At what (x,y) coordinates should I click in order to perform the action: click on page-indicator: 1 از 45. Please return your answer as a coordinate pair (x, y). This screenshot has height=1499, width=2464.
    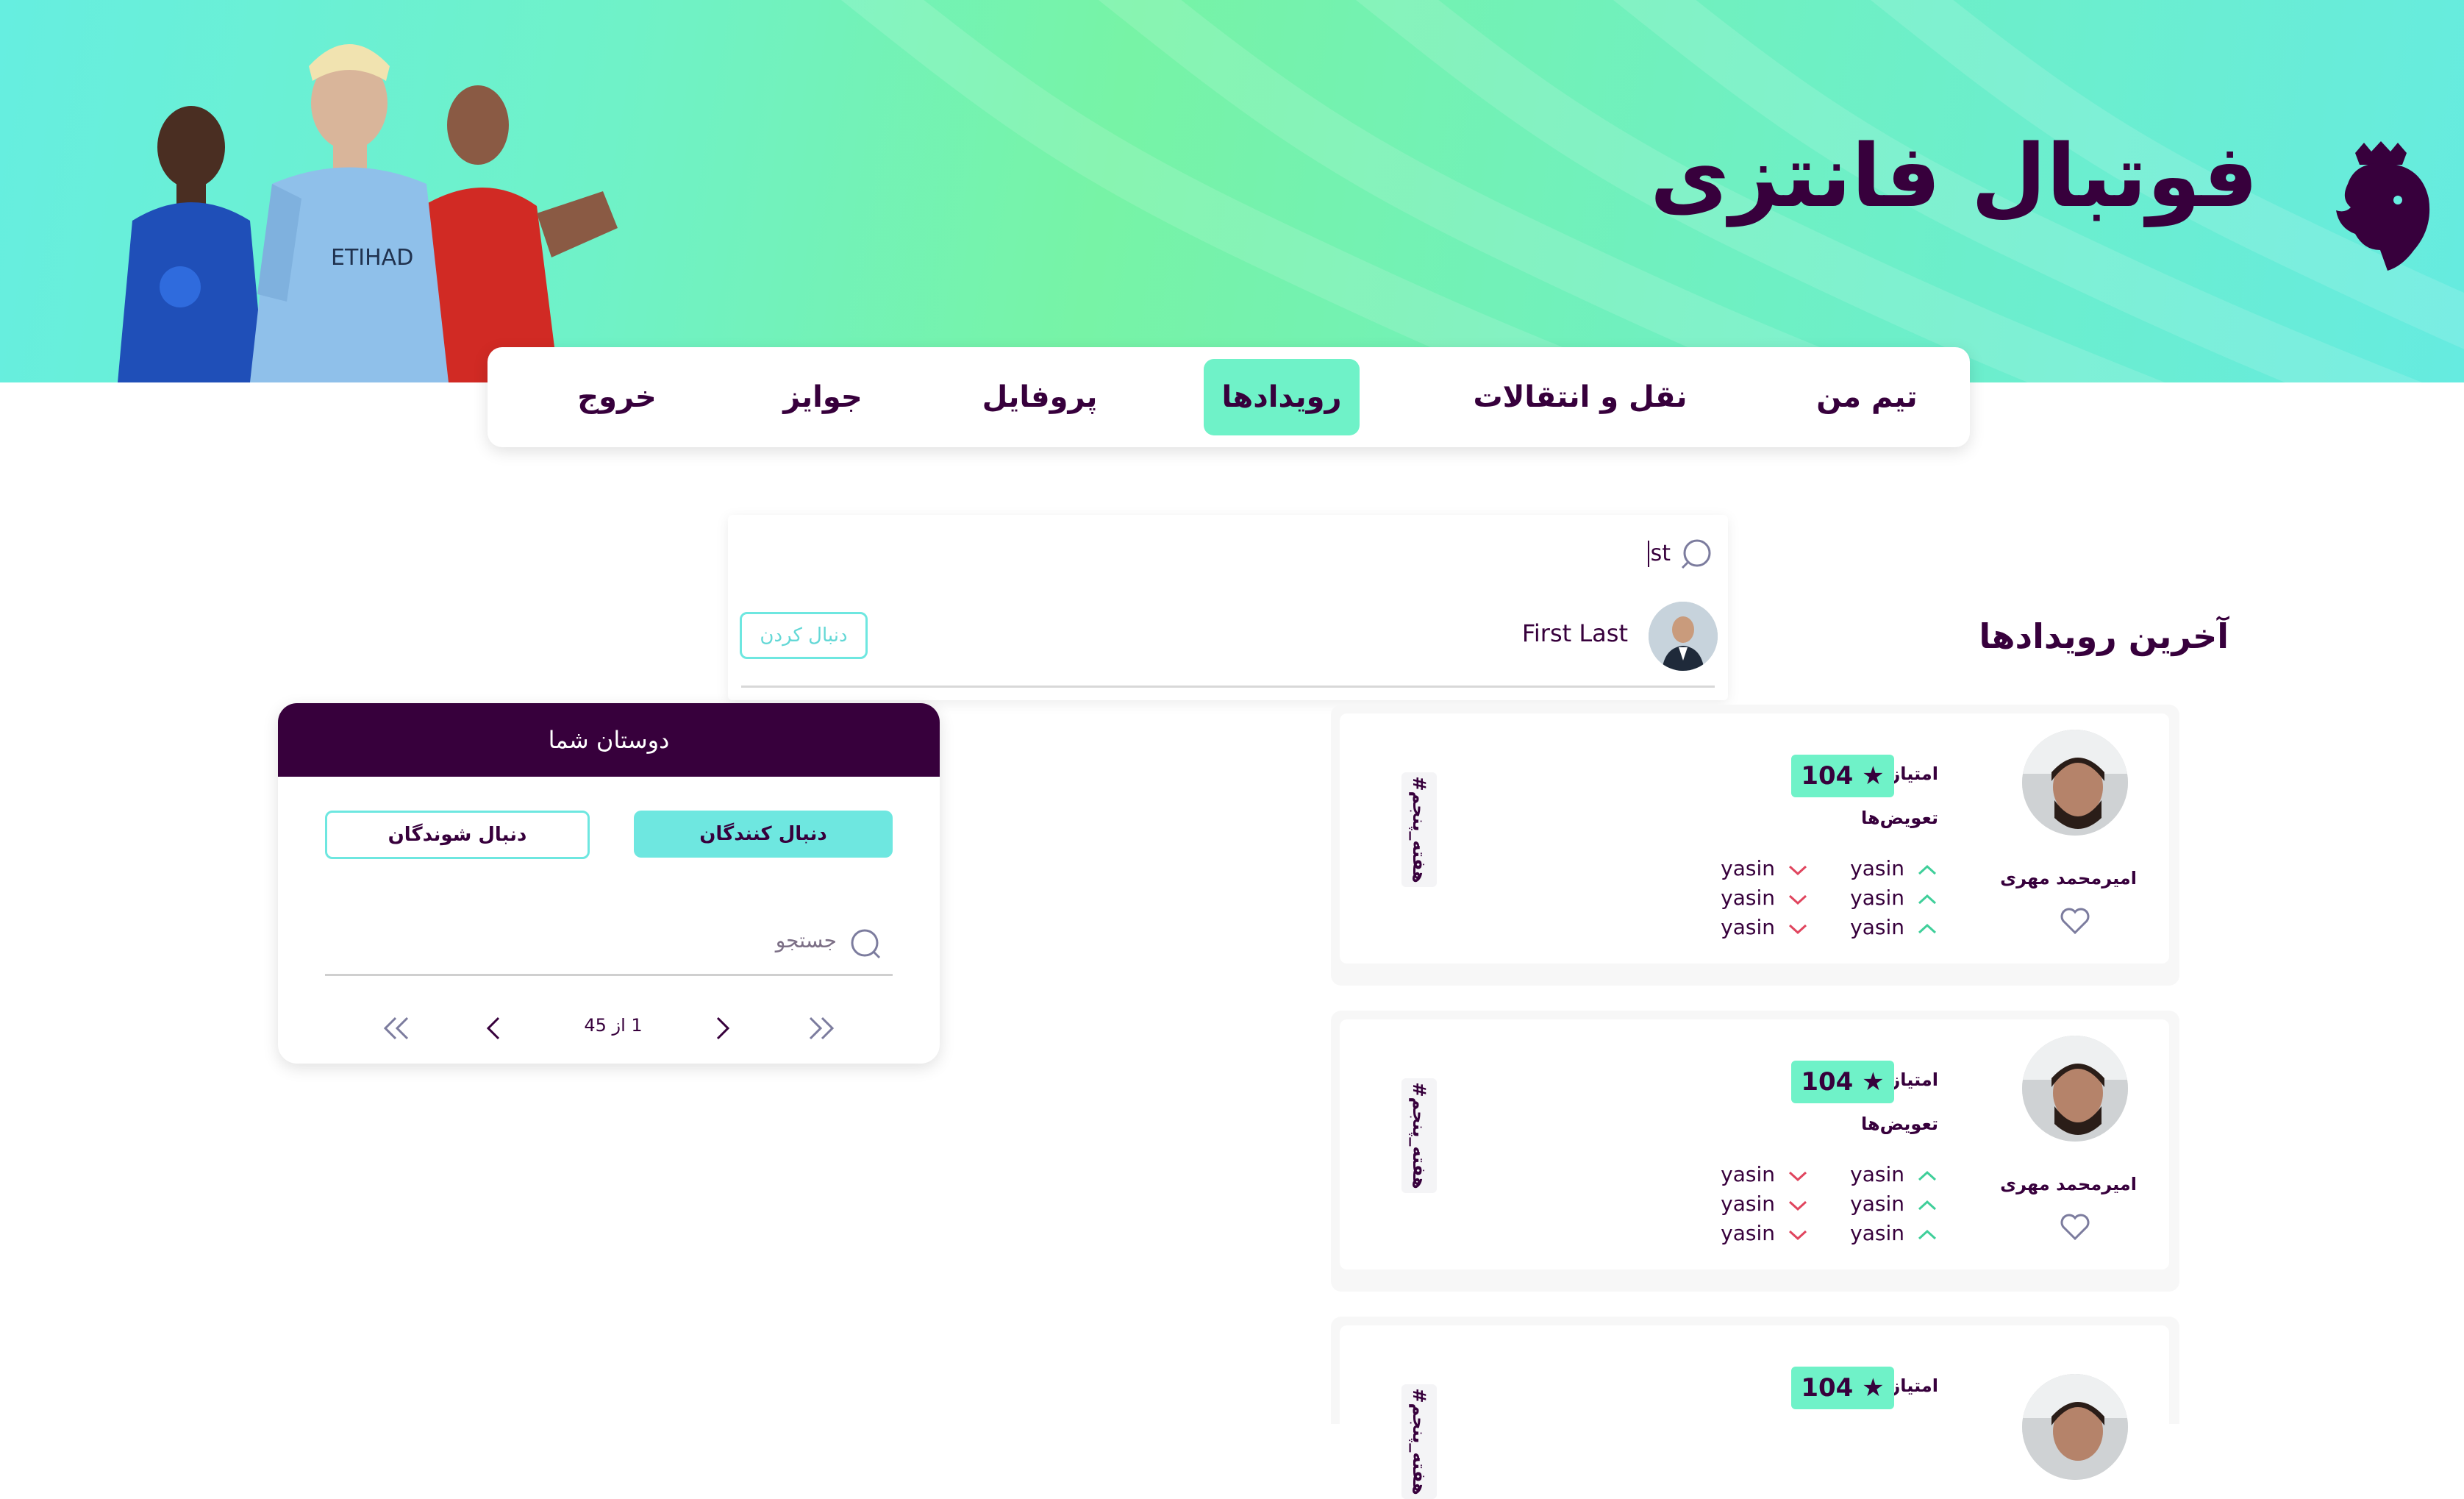
    Looking at the image, I should click on (613, 1025).